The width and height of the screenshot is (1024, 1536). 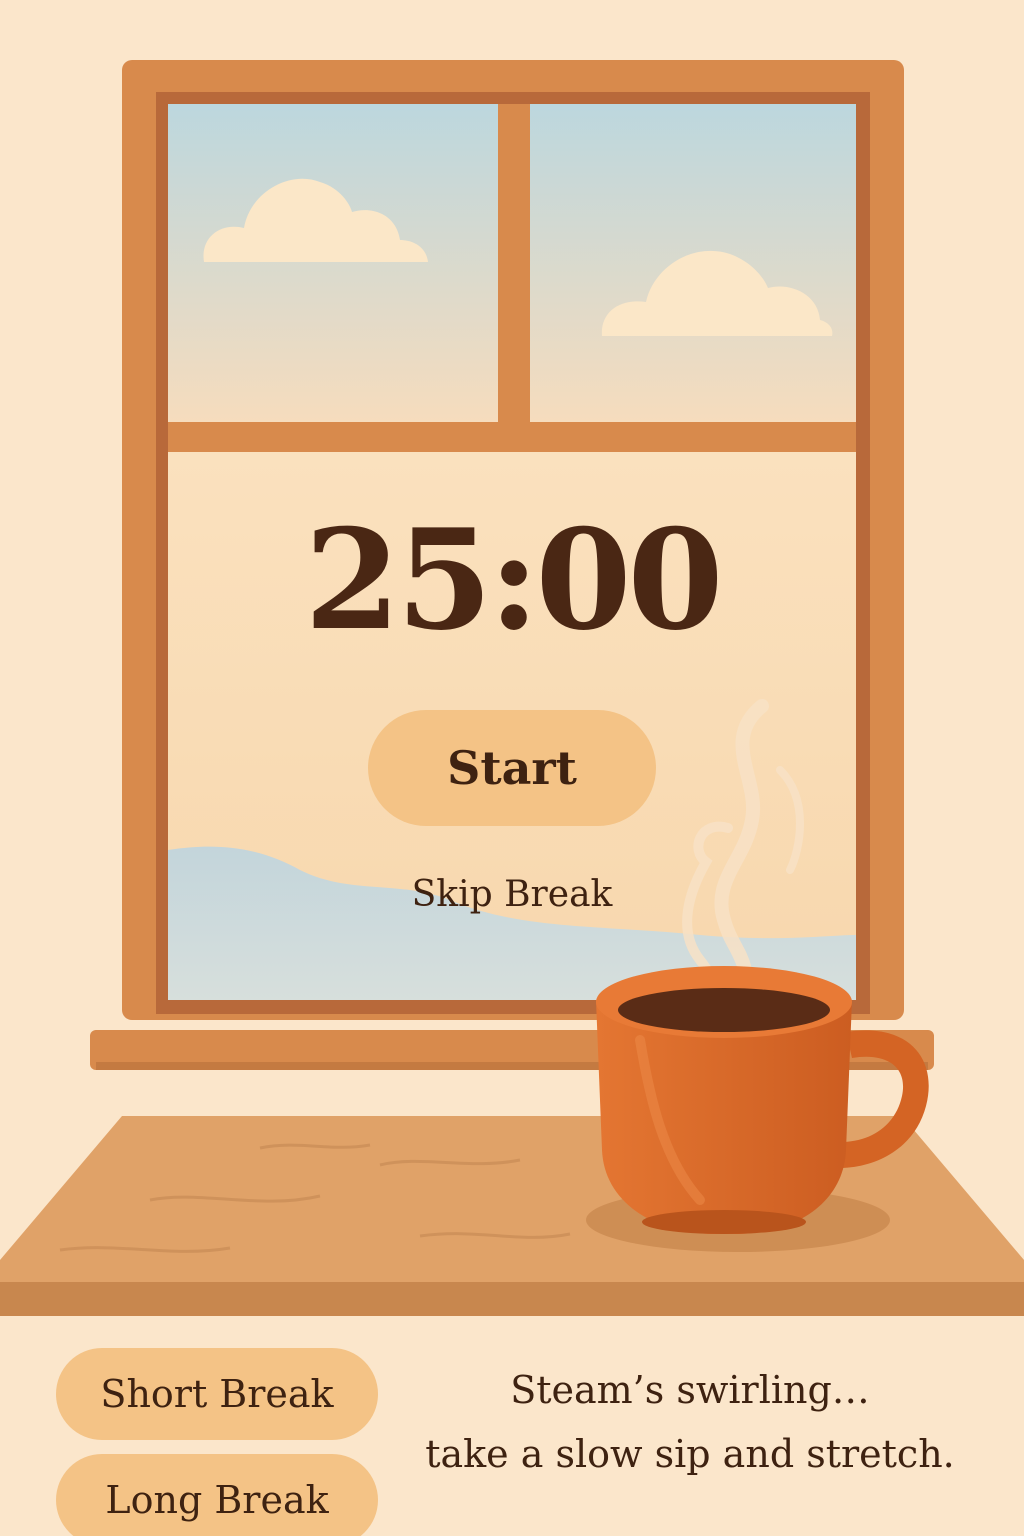 What do you see at coordinates (512, 437) in the screenshot?
I see `window-mullion-horizontal` at bounding box center [512, 437].